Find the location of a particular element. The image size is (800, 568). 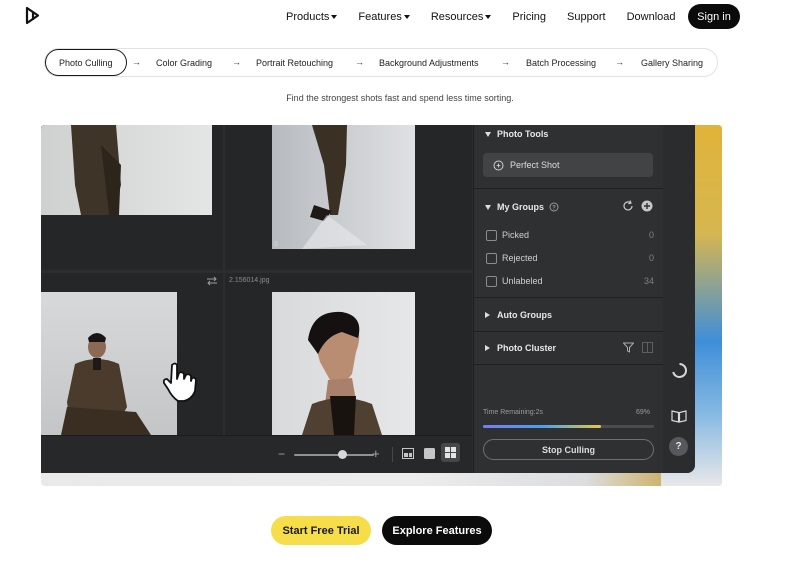

cell-filename: 2.156014.jpg is located at coordinates (249, 280).